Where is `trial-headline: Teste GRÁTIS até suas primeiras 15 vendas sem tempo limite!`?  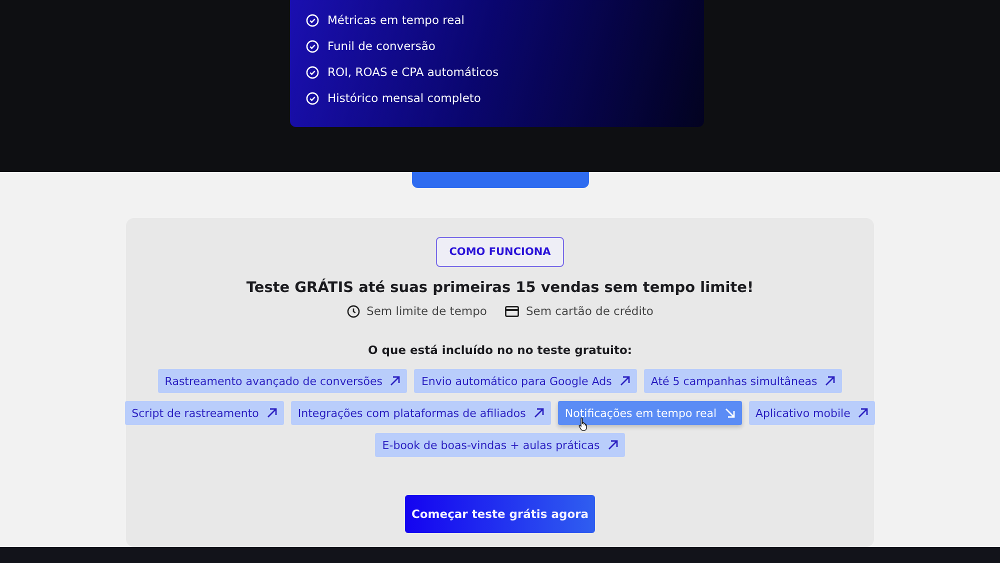 trial-headline: Teste GRÁTIS até suas primeiras 15 vendas sem tempo limite! is located at coordinates (500, 288).